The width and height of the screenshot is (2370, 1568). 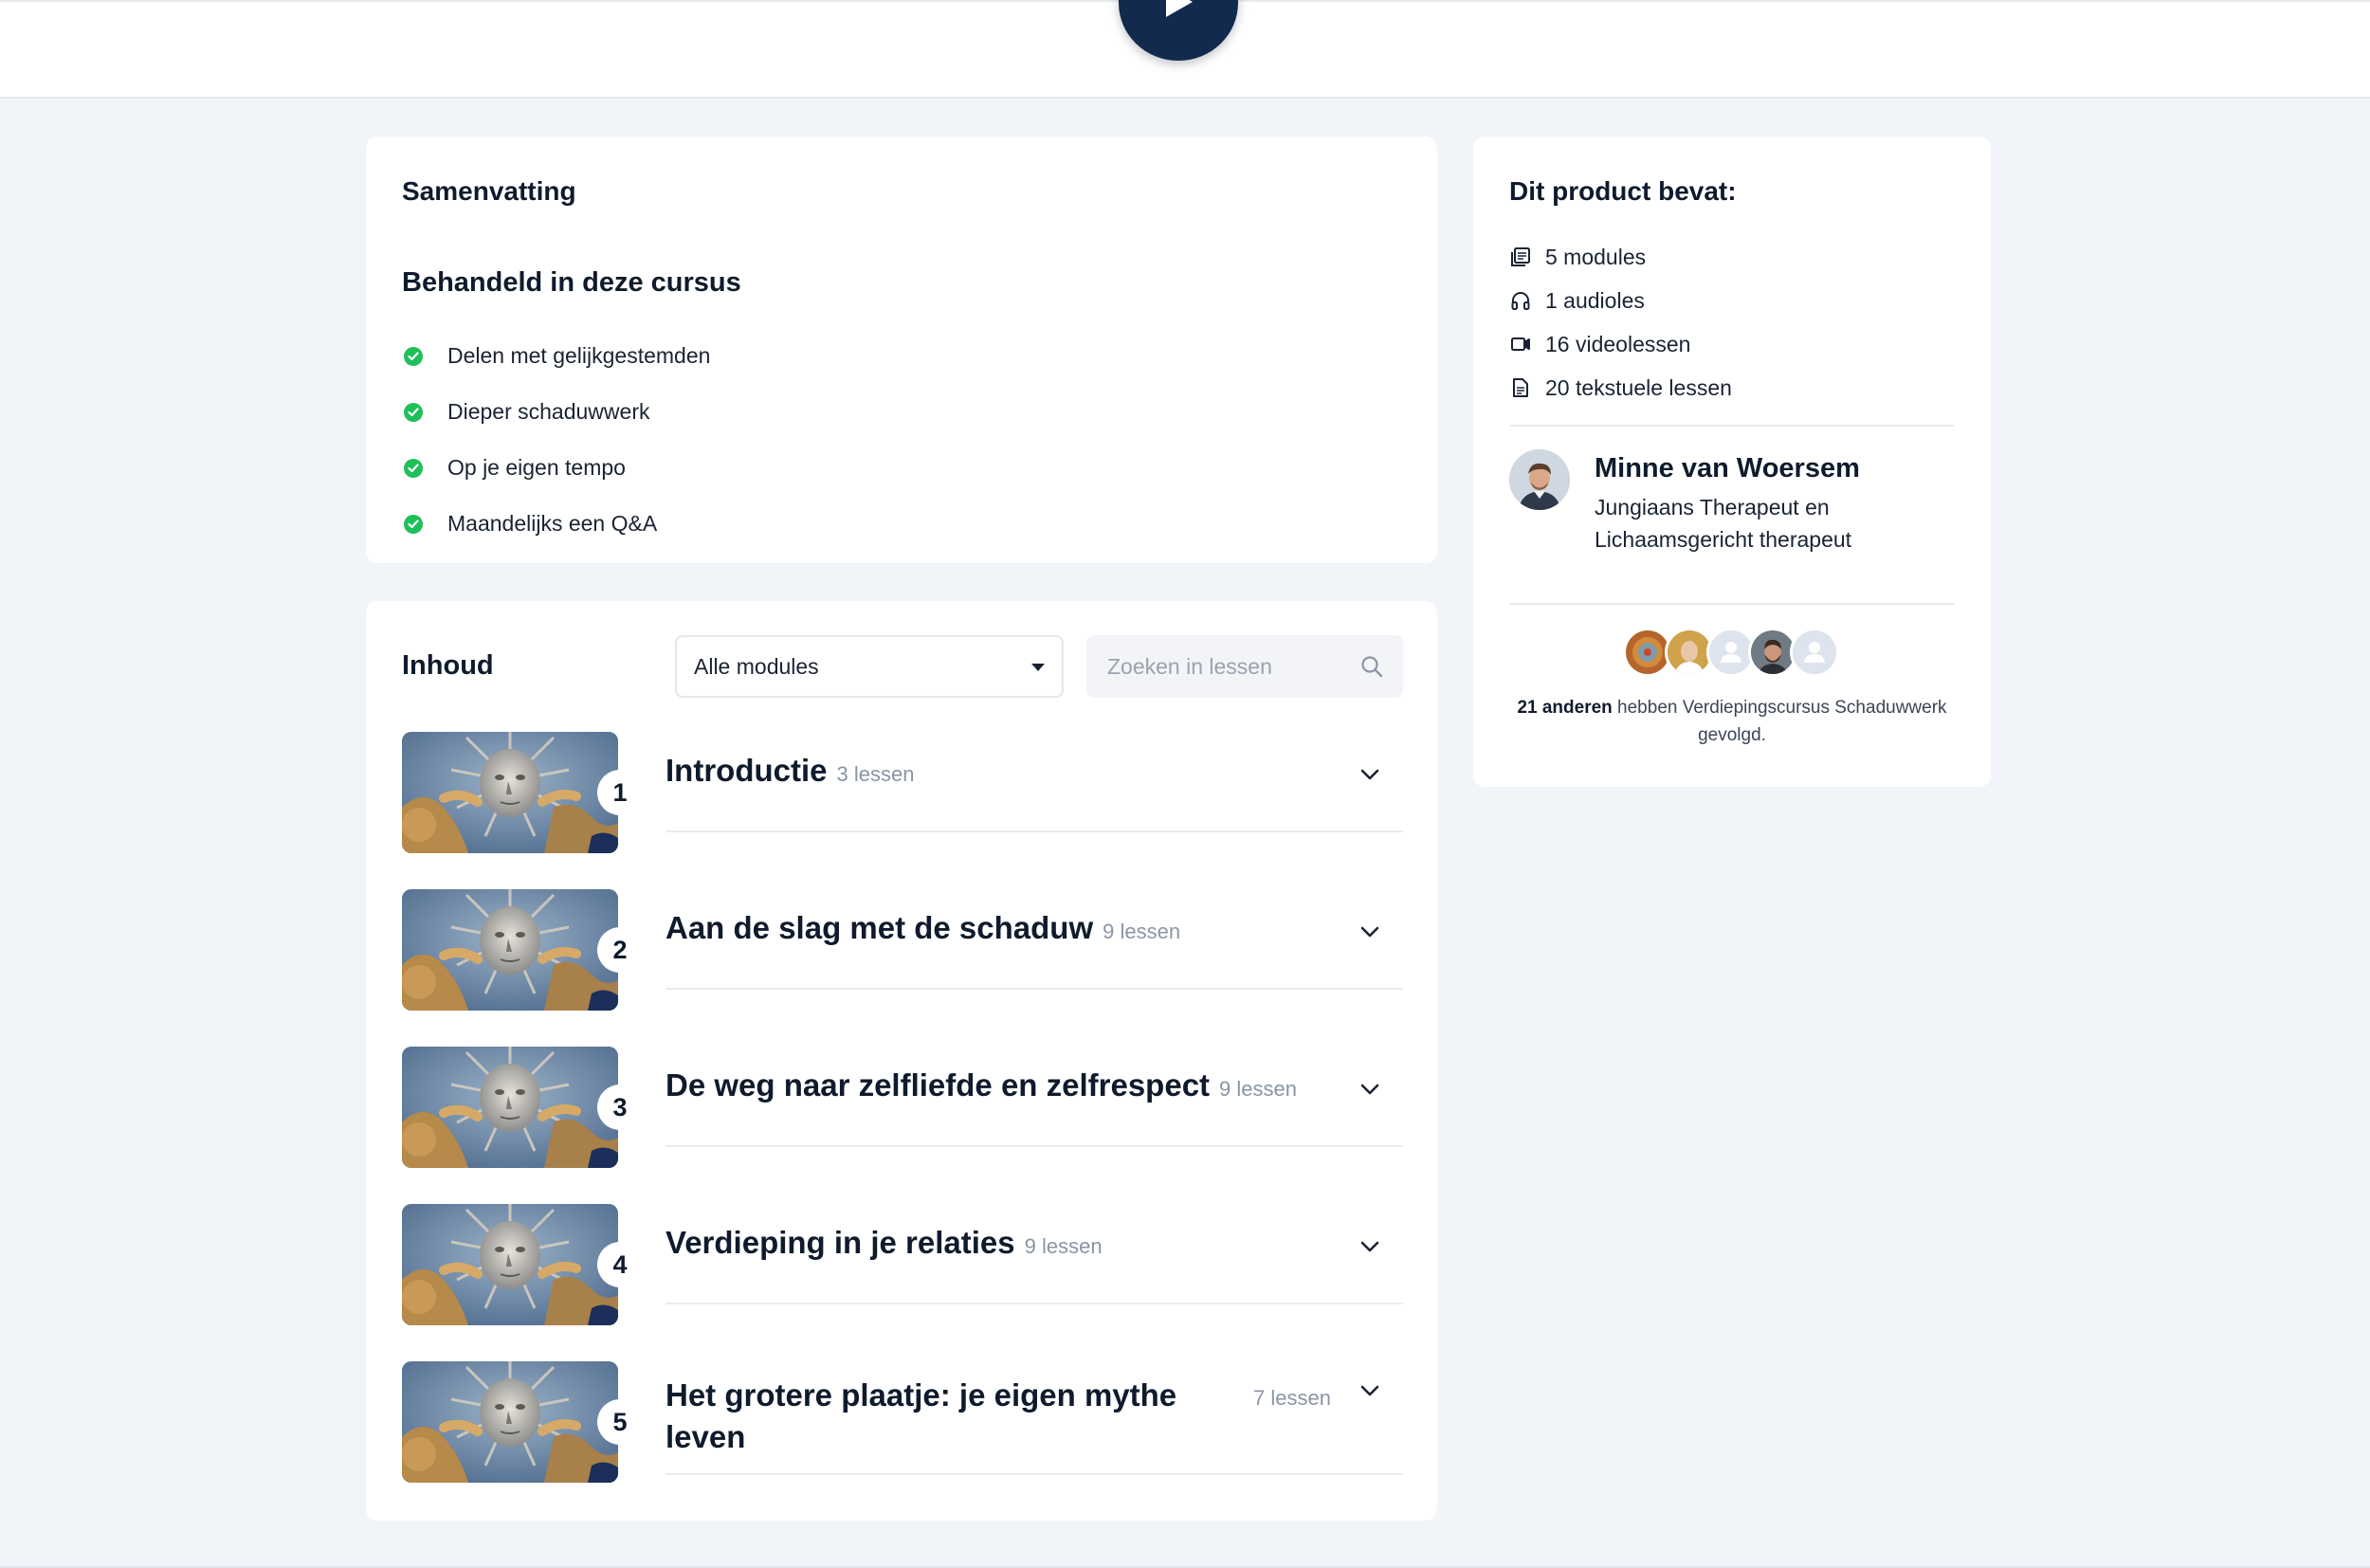 I want to click on feature-label: 1 audioles, so click(x=1595, y=300).